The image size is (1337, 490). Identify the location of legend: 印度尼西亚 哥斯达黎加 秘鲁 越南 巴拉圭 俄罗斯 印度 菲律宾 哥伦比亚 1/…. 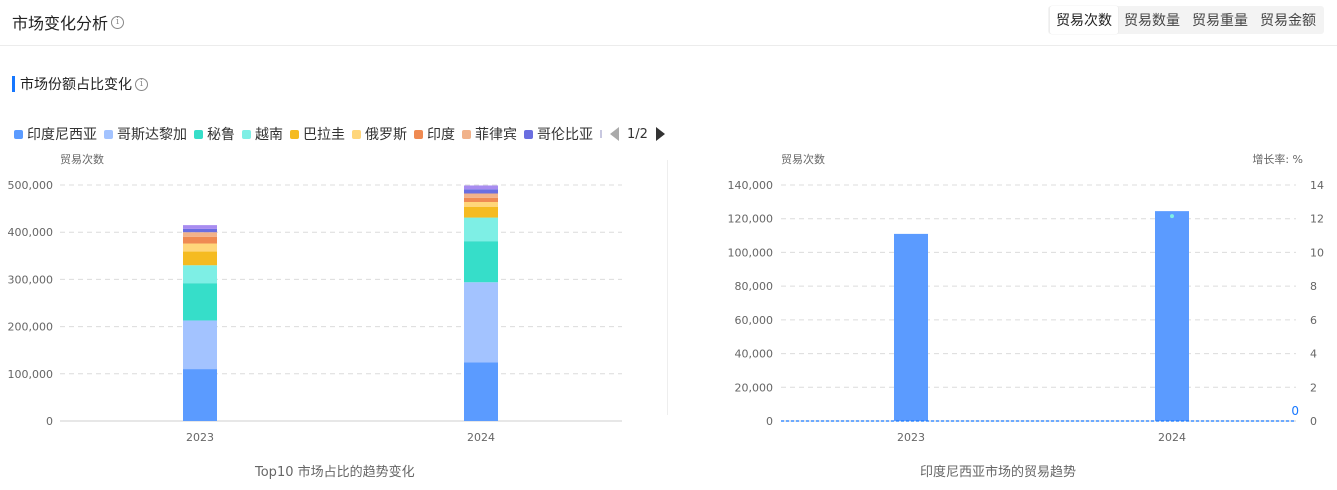
(339, 134).